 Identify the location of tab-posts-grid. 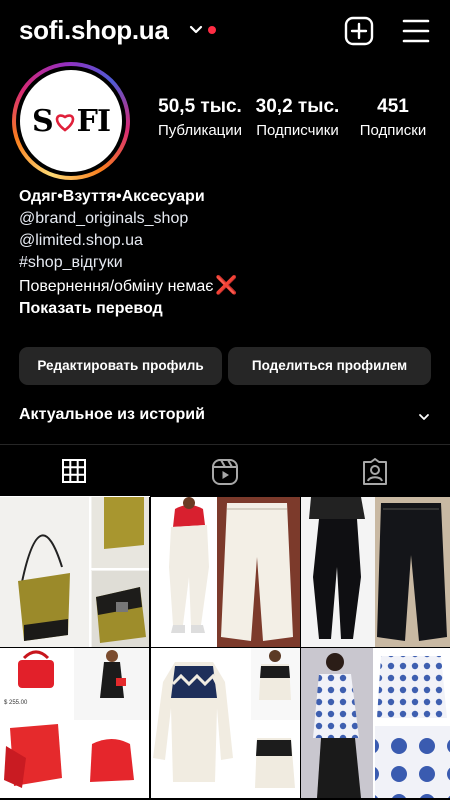
(75, 471).